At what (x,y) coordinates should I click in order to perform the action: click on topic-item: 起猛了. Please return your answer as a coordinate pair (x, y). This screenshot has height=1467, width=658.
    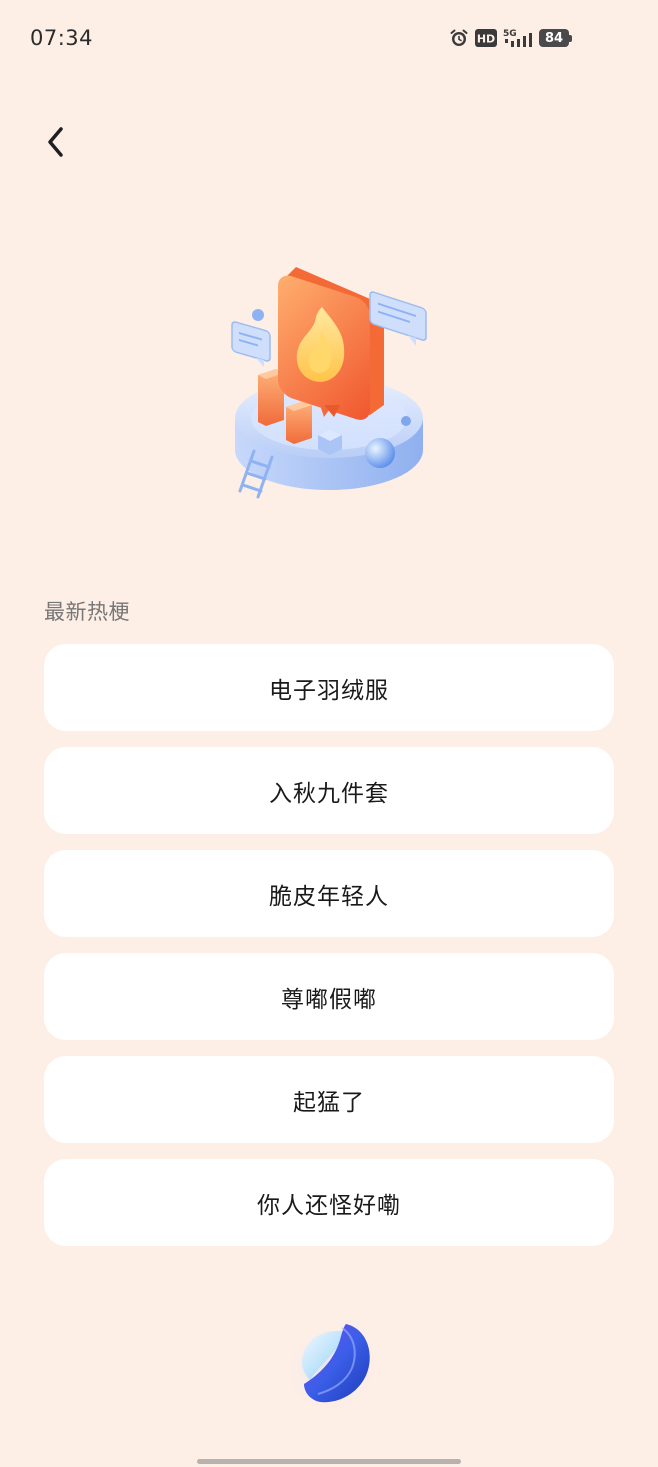
    Looking at the image, I should click on (329, 1099).